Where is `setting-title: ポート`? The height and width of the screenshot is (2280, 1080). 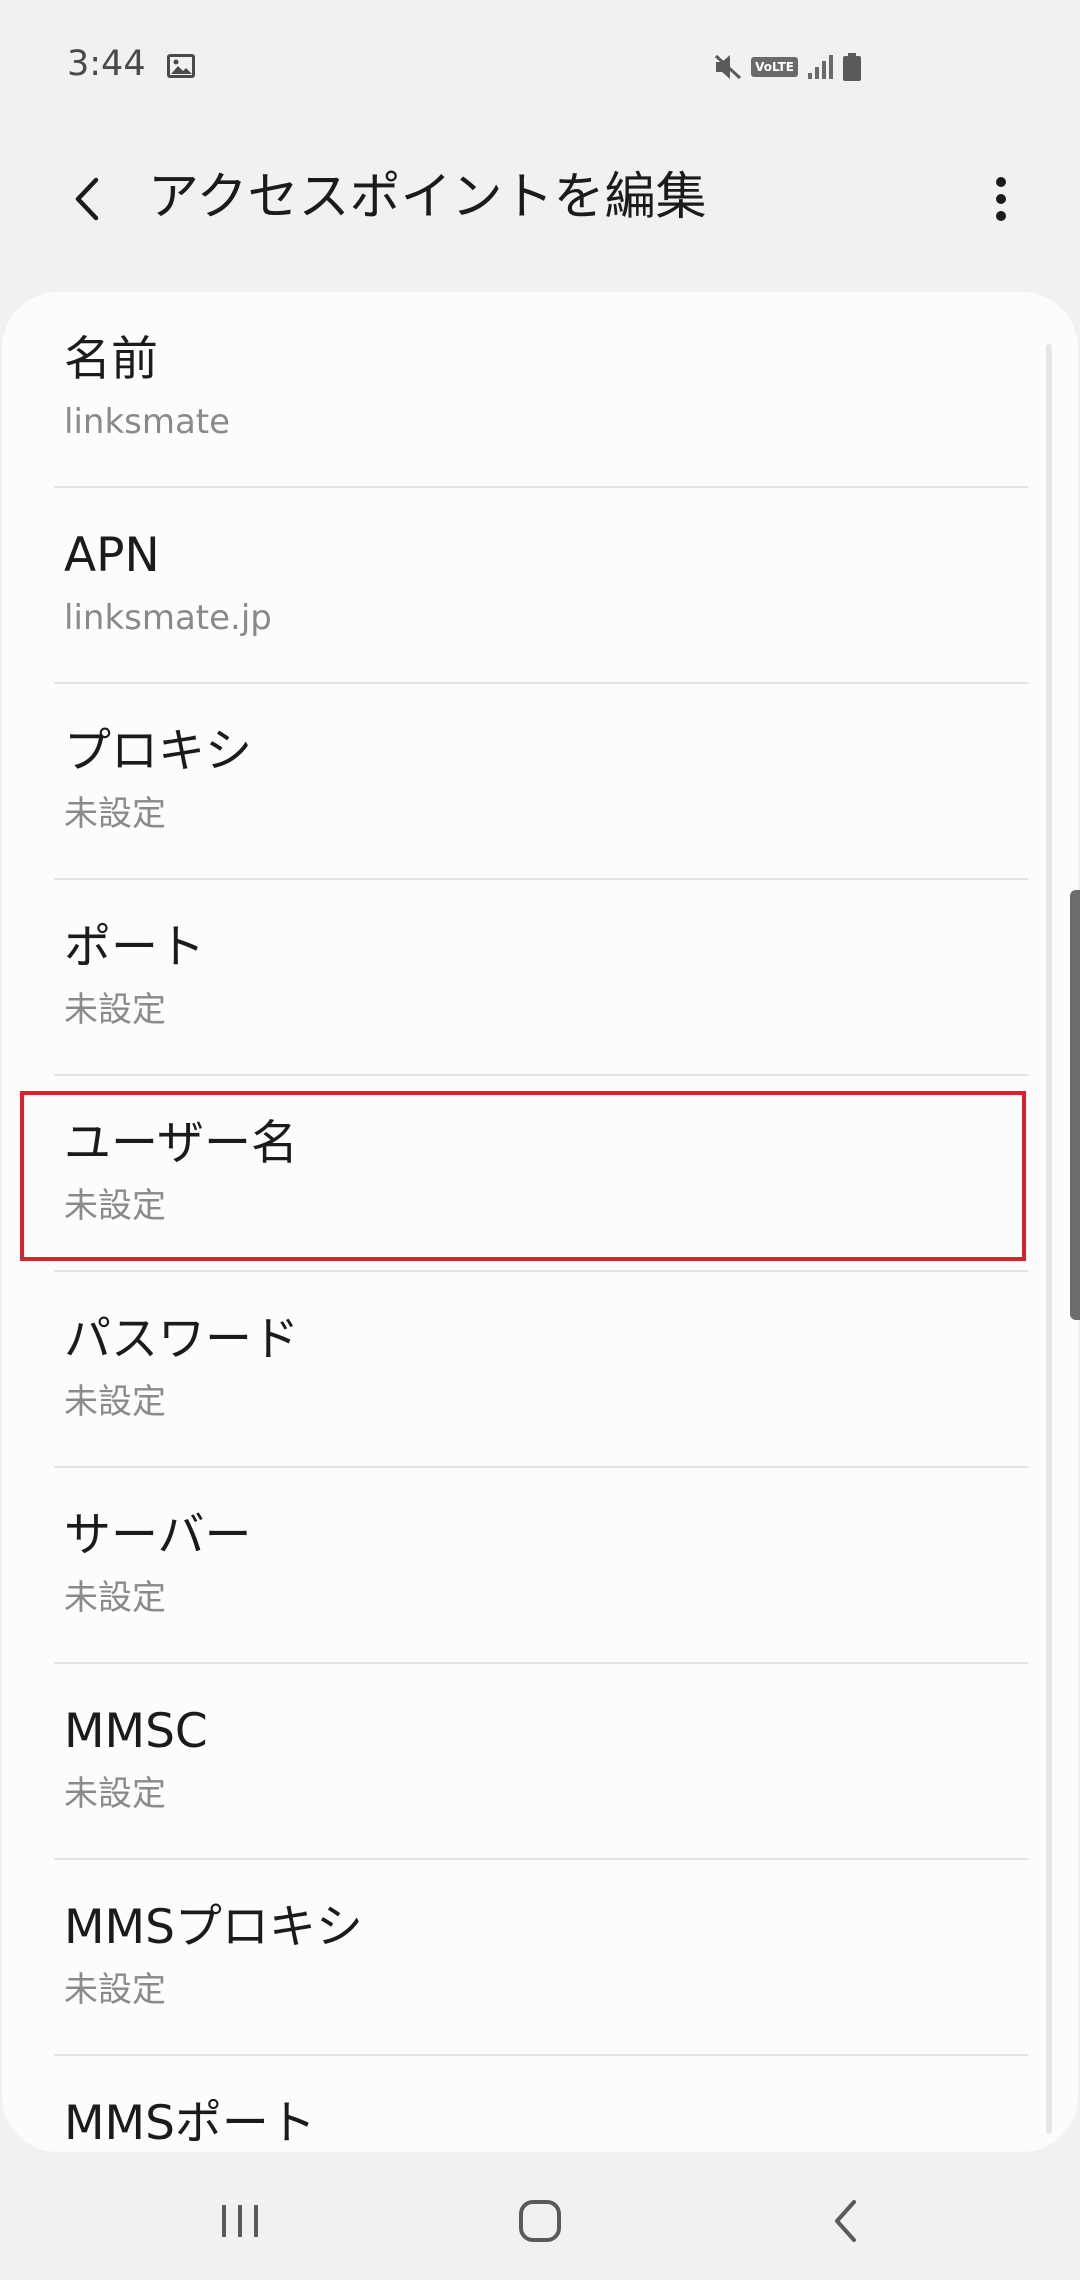
setting-title: ポート is located at coordinates (134, 947).